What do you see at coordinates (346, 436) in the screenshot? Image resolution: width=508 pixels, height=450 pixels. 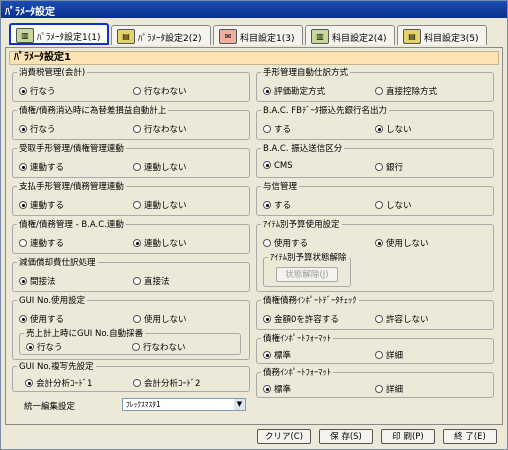 I see `save-button: 保 存(S)` at bounding box center [346, 436].